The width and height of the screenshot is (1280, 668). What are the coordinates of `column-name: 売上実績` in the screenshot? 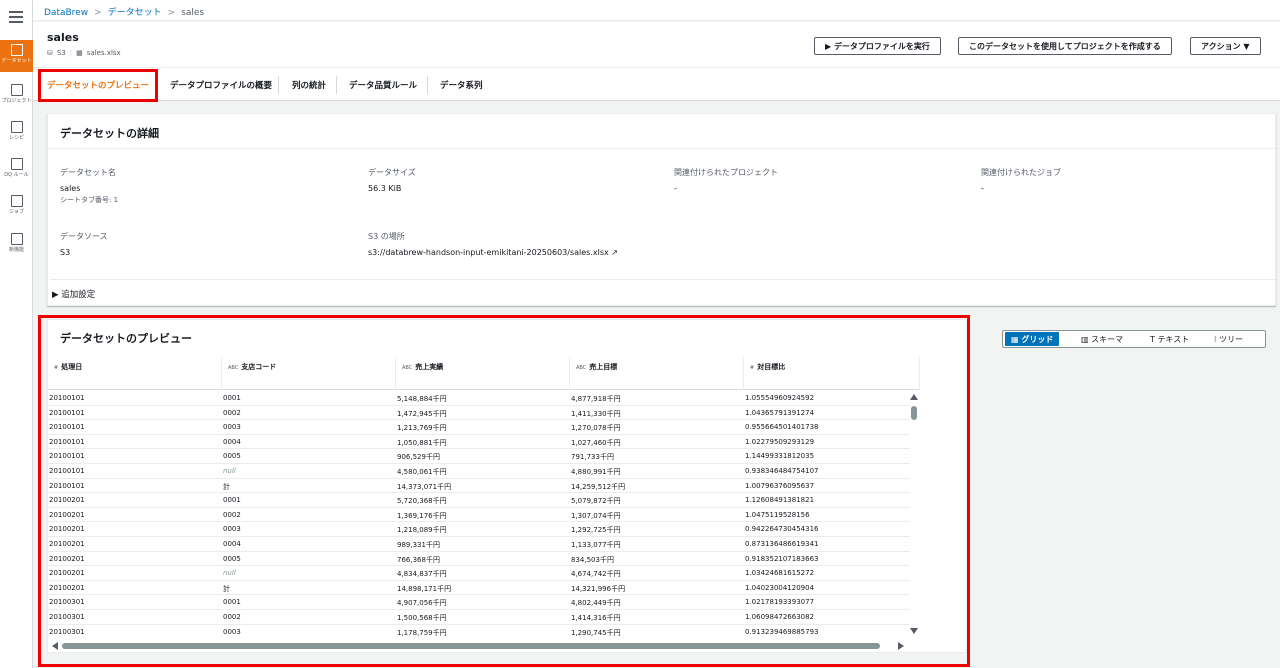 It's located at (429, 367).